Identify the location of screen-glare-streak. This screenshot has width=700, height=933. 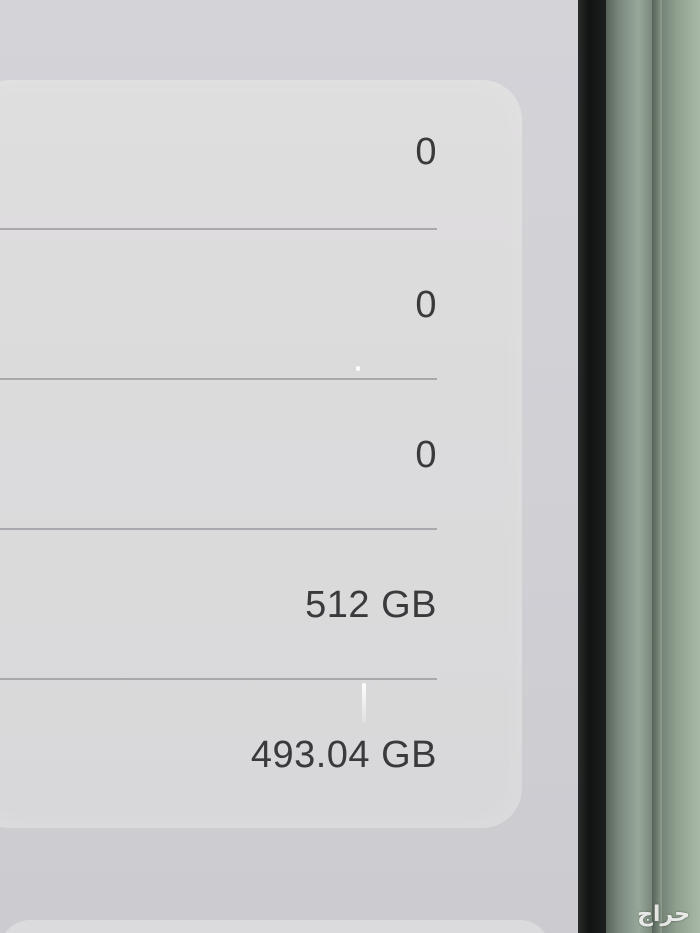
(364, 703).